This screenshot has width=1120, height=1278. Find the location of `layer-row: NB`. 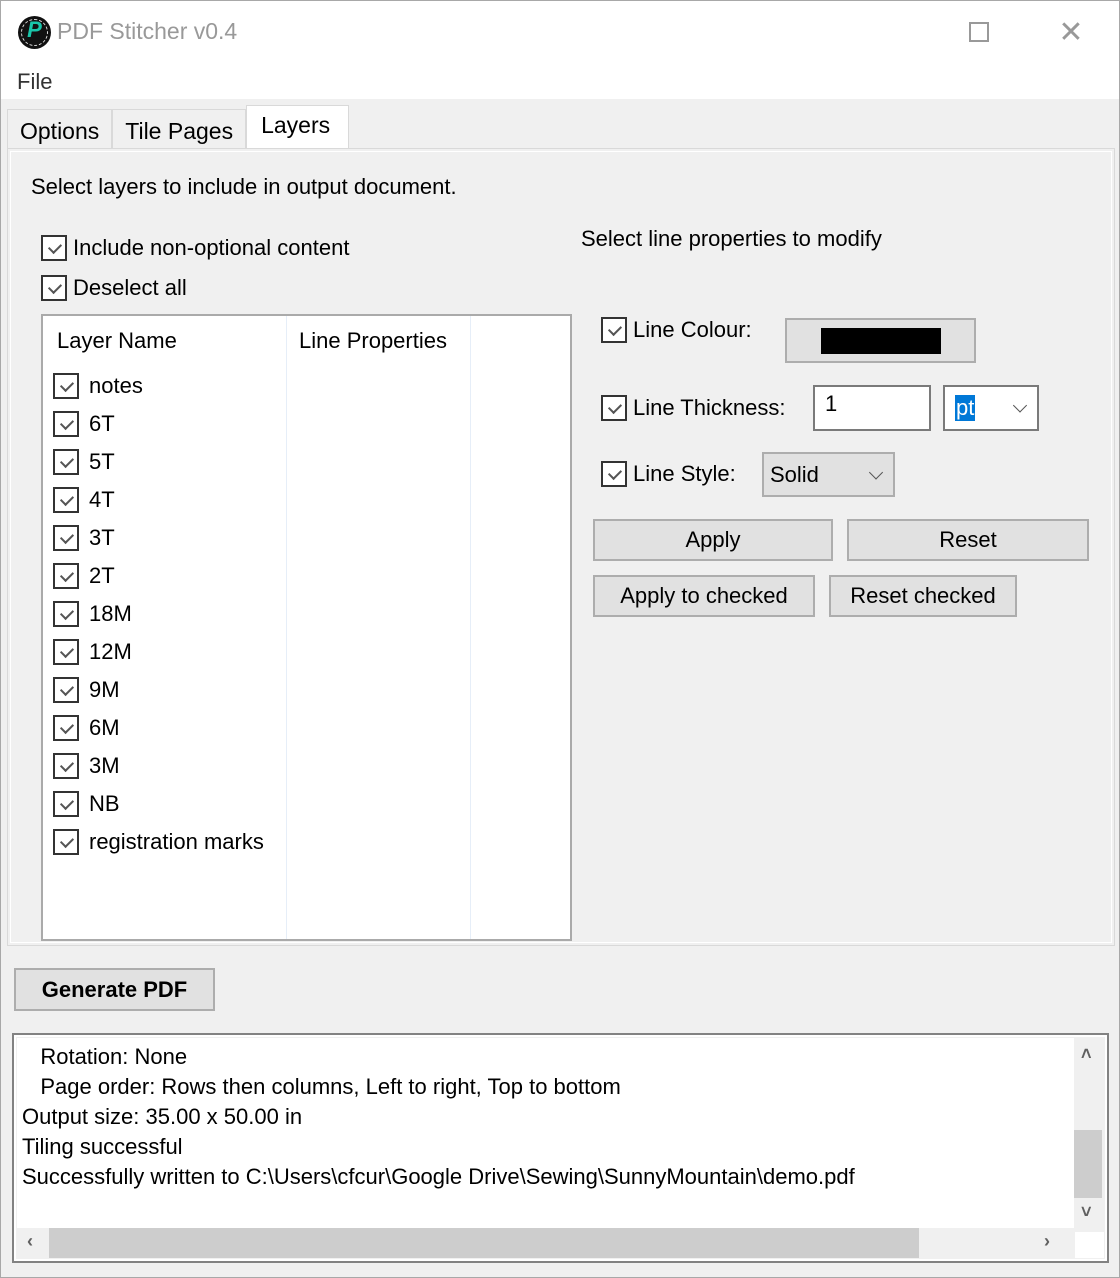

layer-row: NB is located at coordinates (86, 804).